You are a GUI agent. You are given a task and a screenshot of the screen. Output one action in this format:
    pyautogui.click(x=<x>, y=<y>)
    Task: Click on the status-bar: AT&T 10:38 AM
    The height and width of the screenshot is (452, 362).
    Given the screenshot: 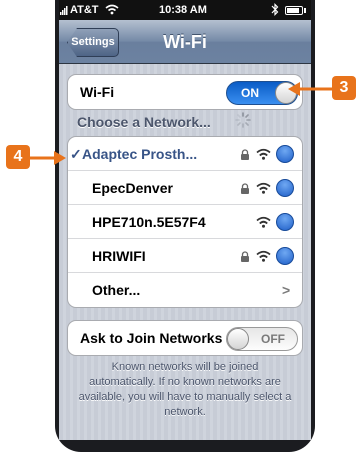 What is the action you would take?
    pyautogui.click(x=185, y=10)
    